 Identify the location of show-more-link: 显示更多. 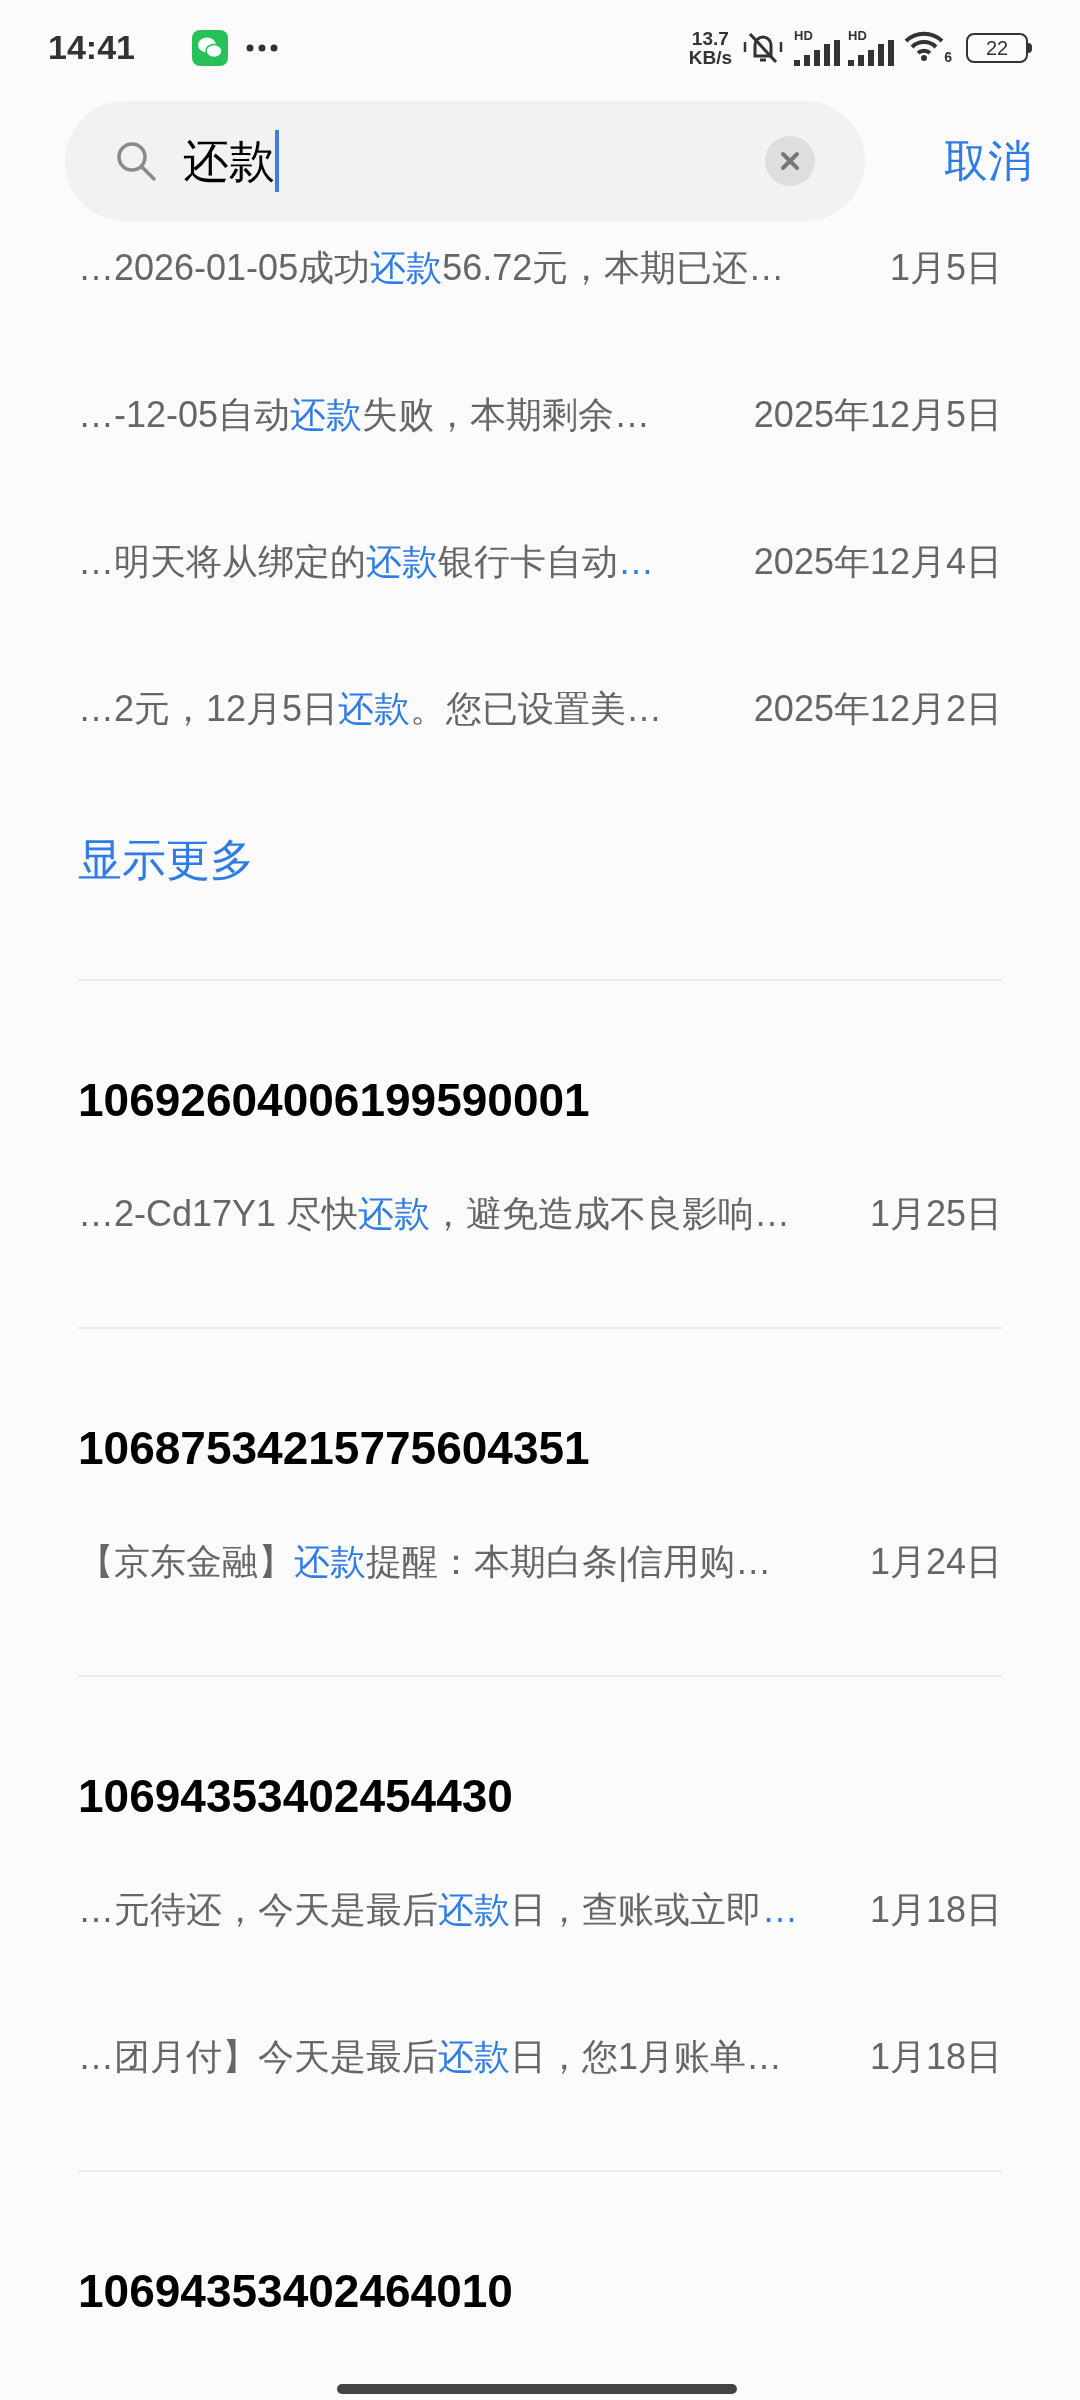
(166, 860).